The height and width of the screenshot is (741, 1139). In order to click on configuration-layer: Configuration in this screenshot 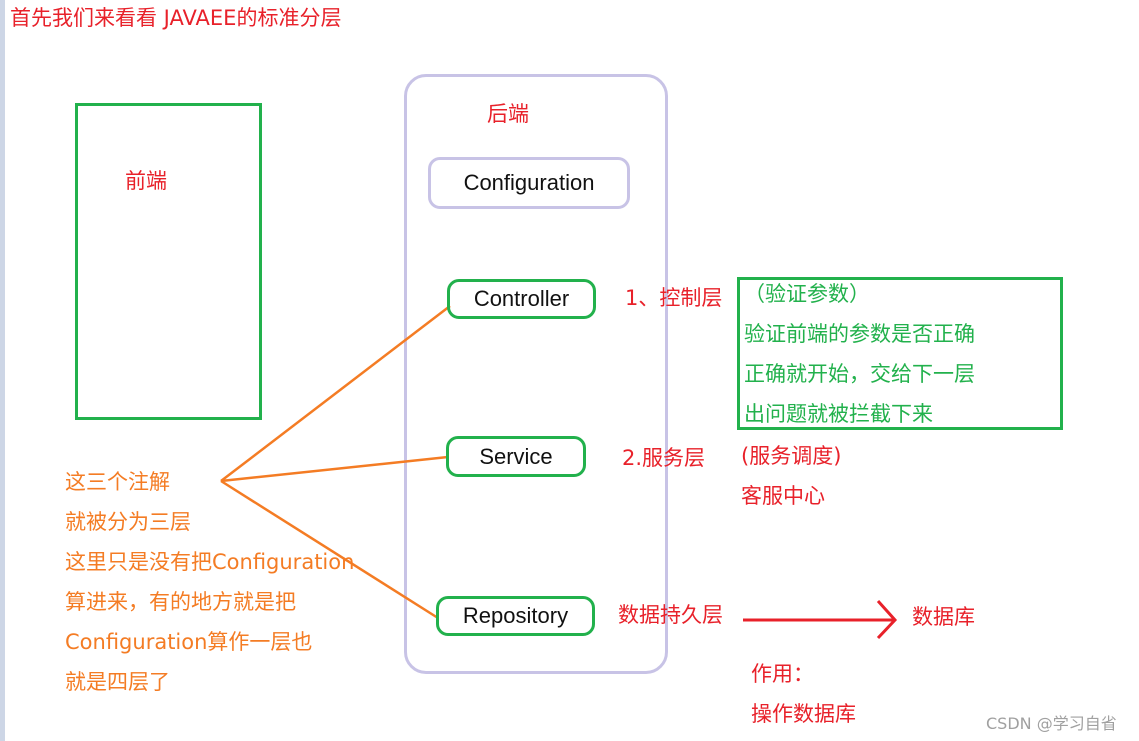, I will do `click(529, 183)`.